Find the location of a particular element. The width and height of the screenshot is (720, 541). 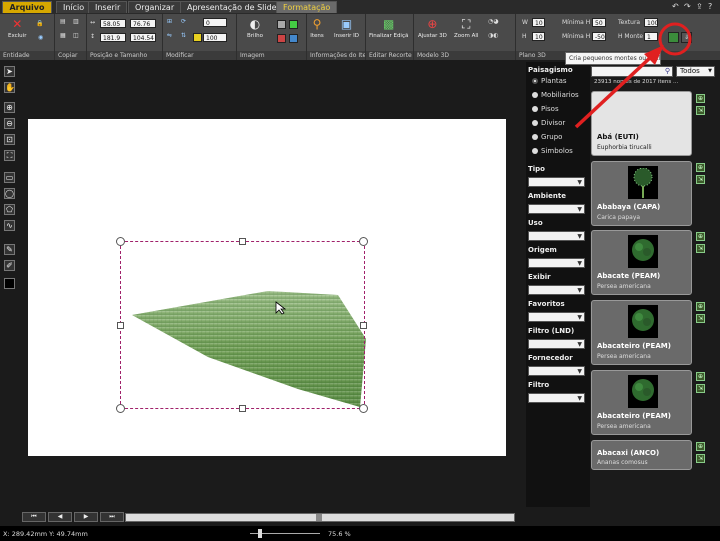

color-swatch-icon is located at coordinates (9, 283).